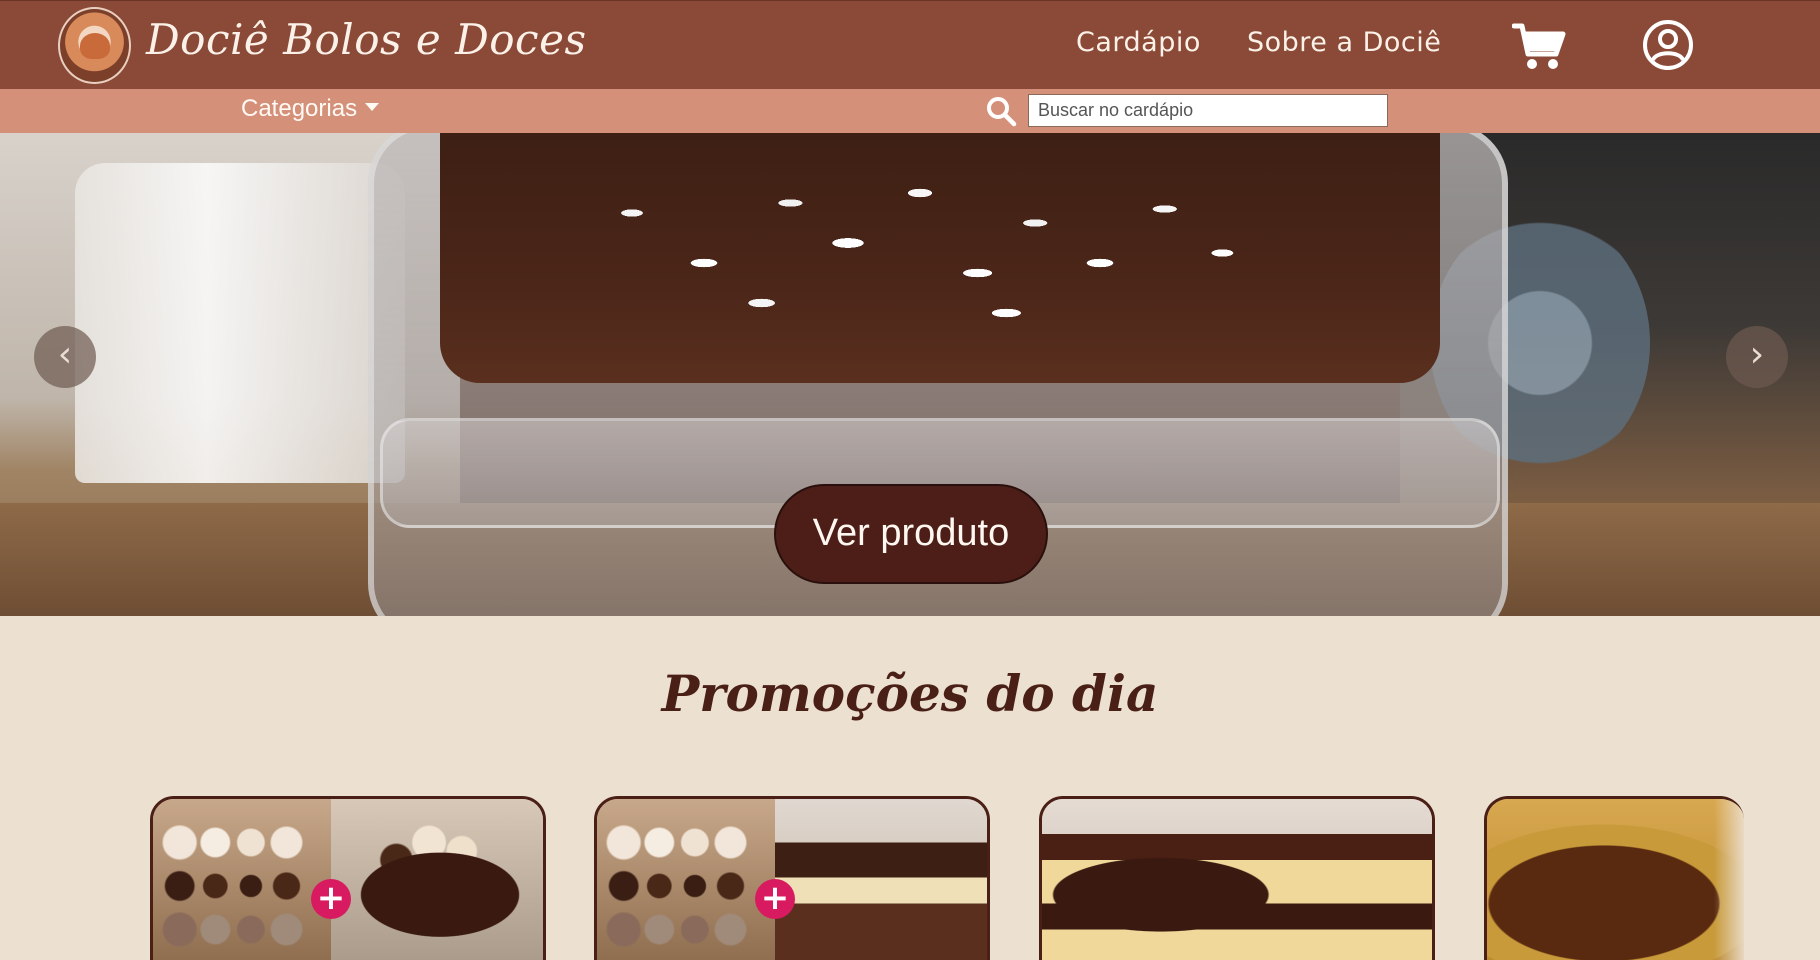  Describe the element at coordinates (920, 253) in the screenshot. I see `hero-coconut-topping` at that location.